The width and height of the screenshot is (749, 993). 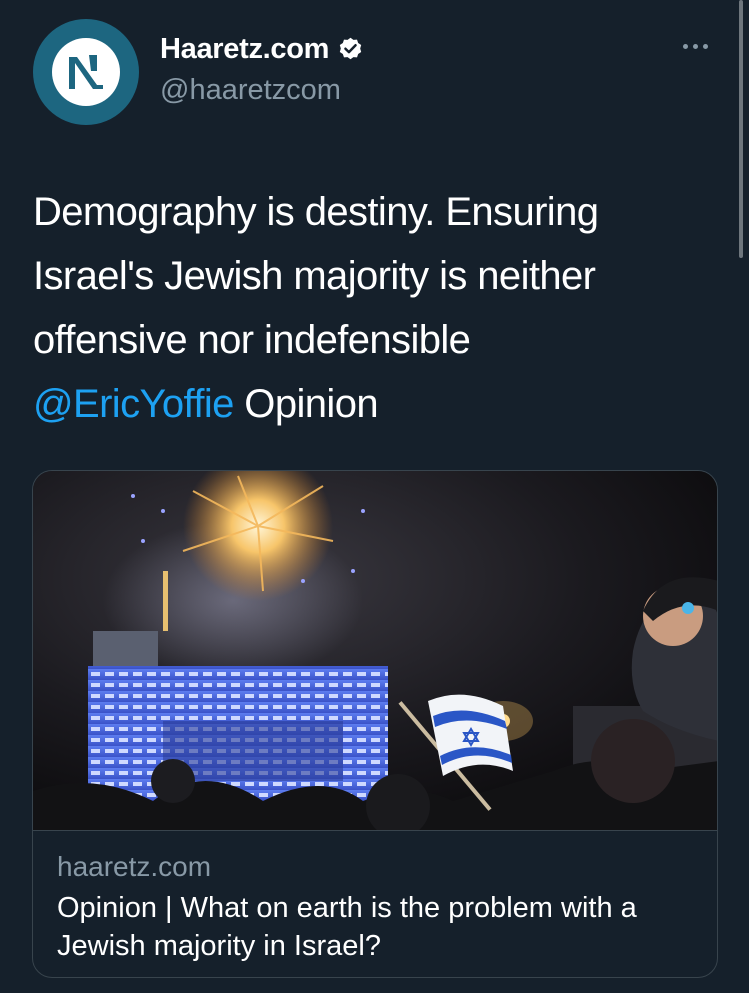 What do you see at coordinates (699, 46) in the screenshot?
I see `more-options-icon` at bounding box center [699, 46].